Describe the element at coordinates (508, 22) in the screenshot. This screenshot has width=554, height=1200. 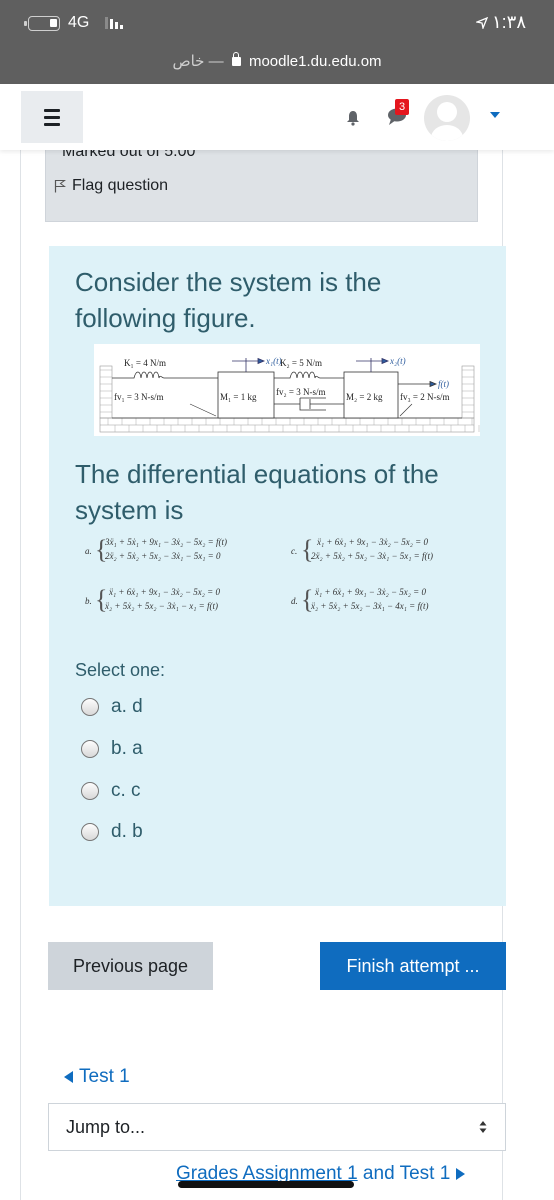
I see `clock: ١:٣٨` at that location.